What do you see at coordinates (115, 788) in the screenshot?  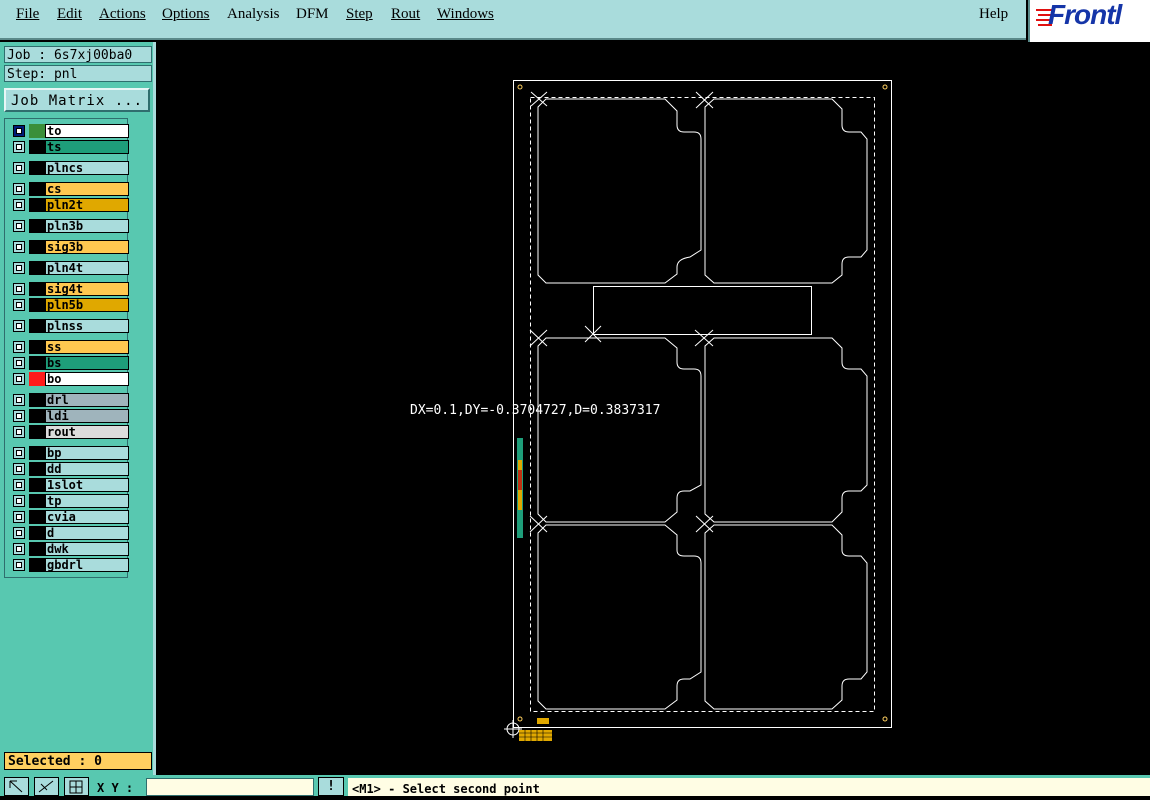 I see `xy-label: X Y :` at bounding box center [115, 788].